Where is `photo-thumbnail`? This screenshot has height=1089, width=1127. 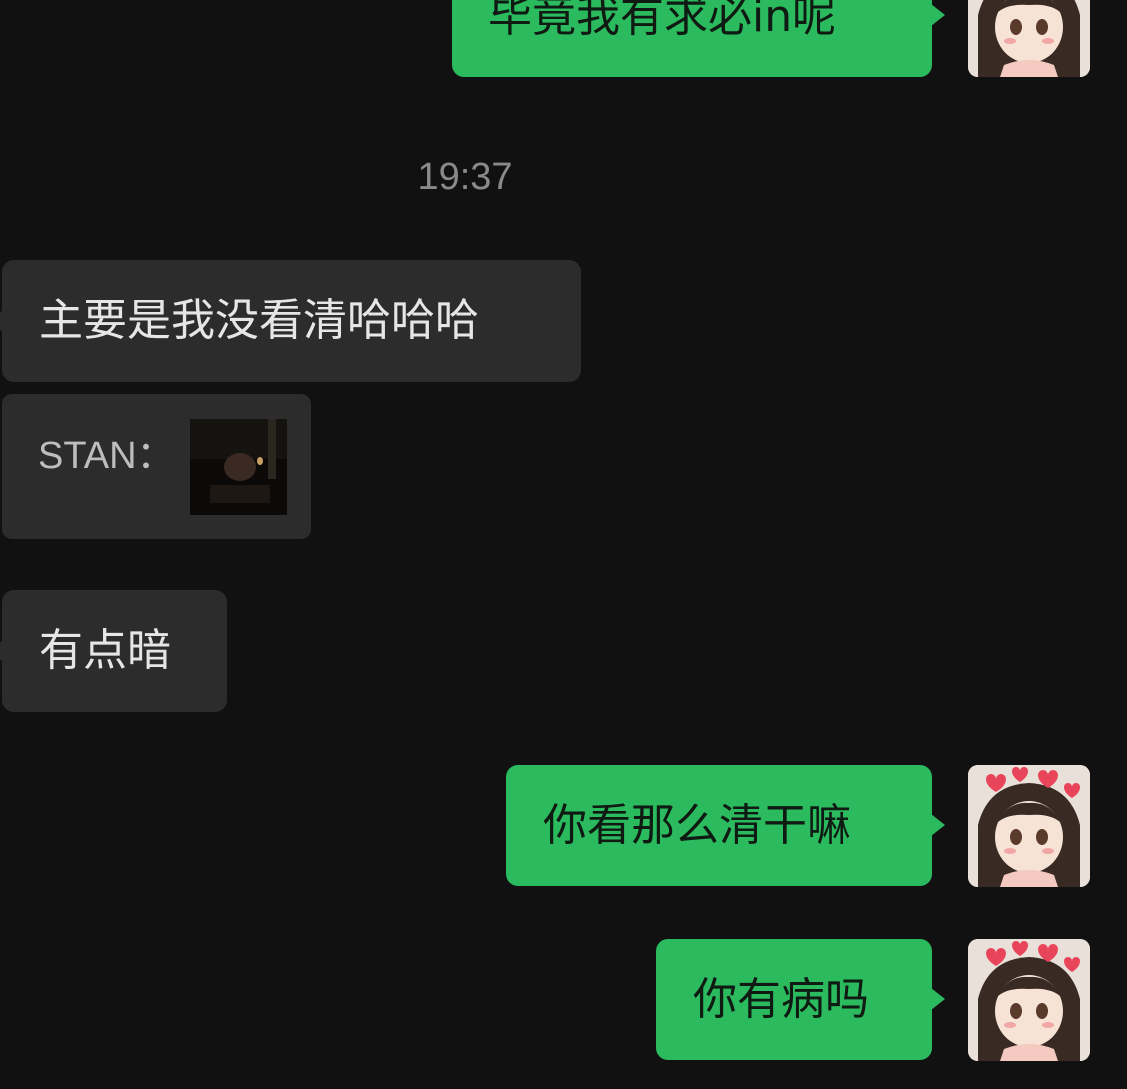 photo-thumbnail is located at coordinates (238, 467).